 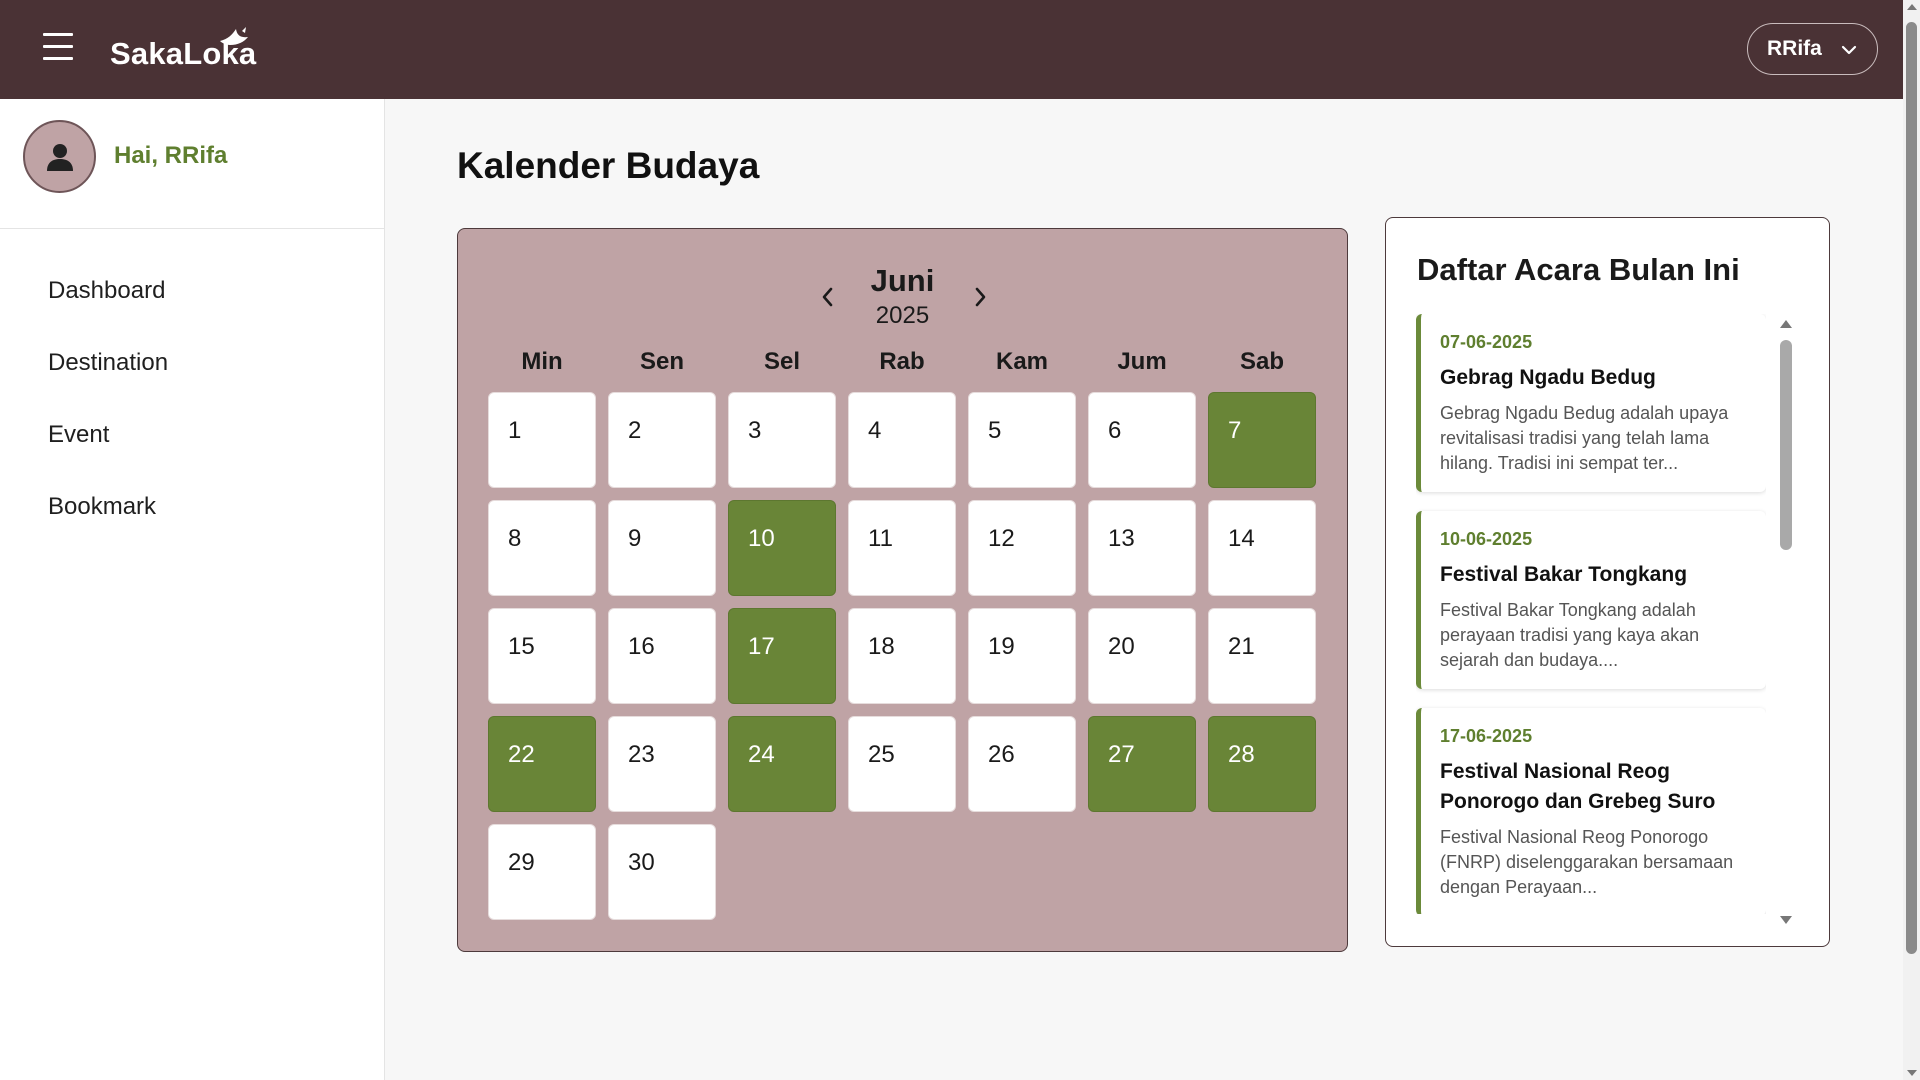 I want to click on calendar-day: 19, so click(x=1022, y=656).